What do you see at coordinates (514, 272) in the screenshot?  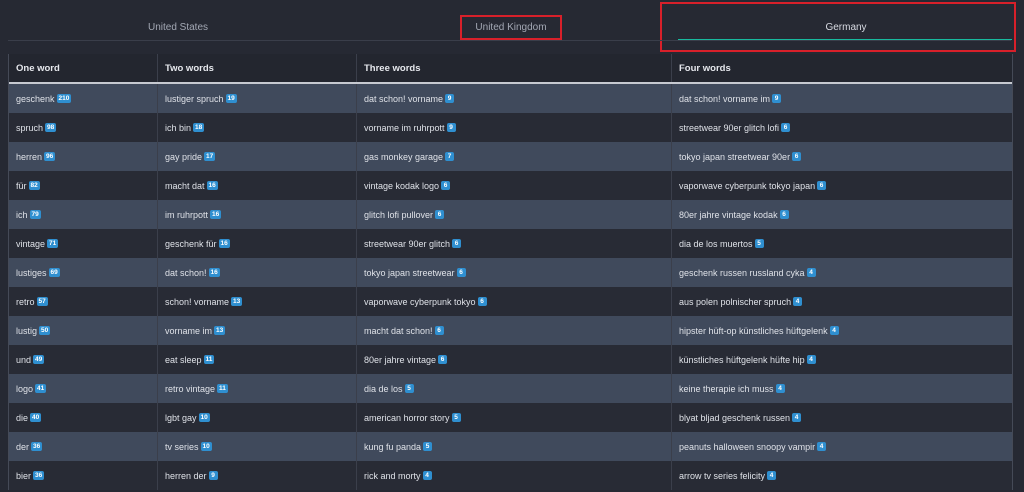 I see `keyword-cell: tokyo japan streetwear 6` at bounding box center [514, 272].